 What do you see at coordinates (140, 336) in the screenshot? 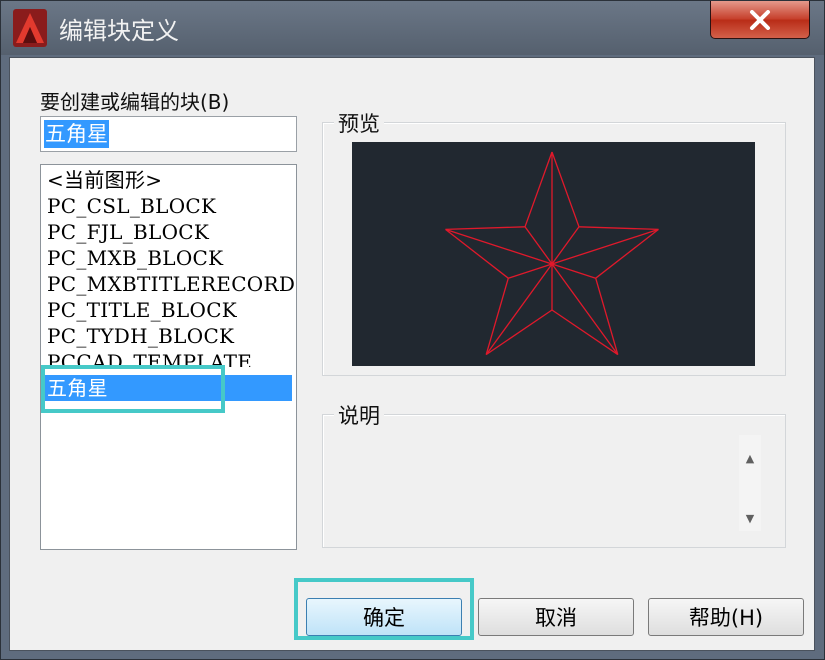
I see `list-item: PC_TYDH_BLOCK` at bounding box center [140, 336].